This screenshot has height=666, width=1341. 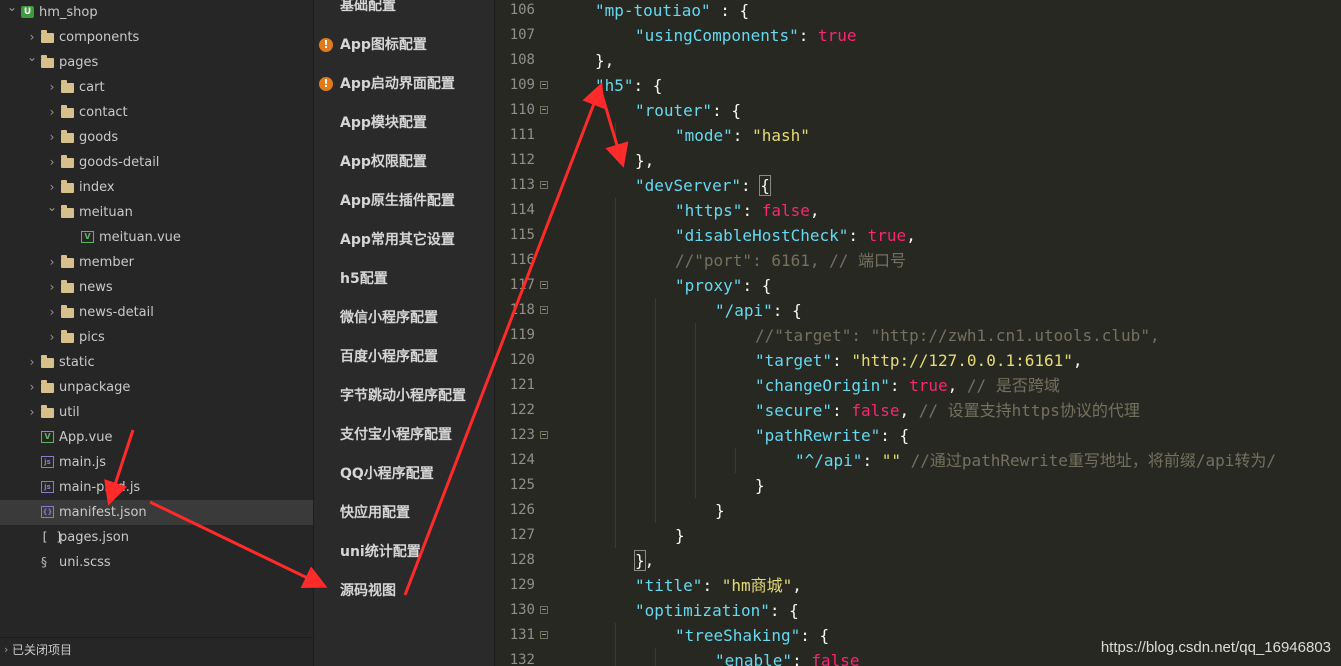 I want to click on tree-folder-member: › member, so click(x=156, y=262).